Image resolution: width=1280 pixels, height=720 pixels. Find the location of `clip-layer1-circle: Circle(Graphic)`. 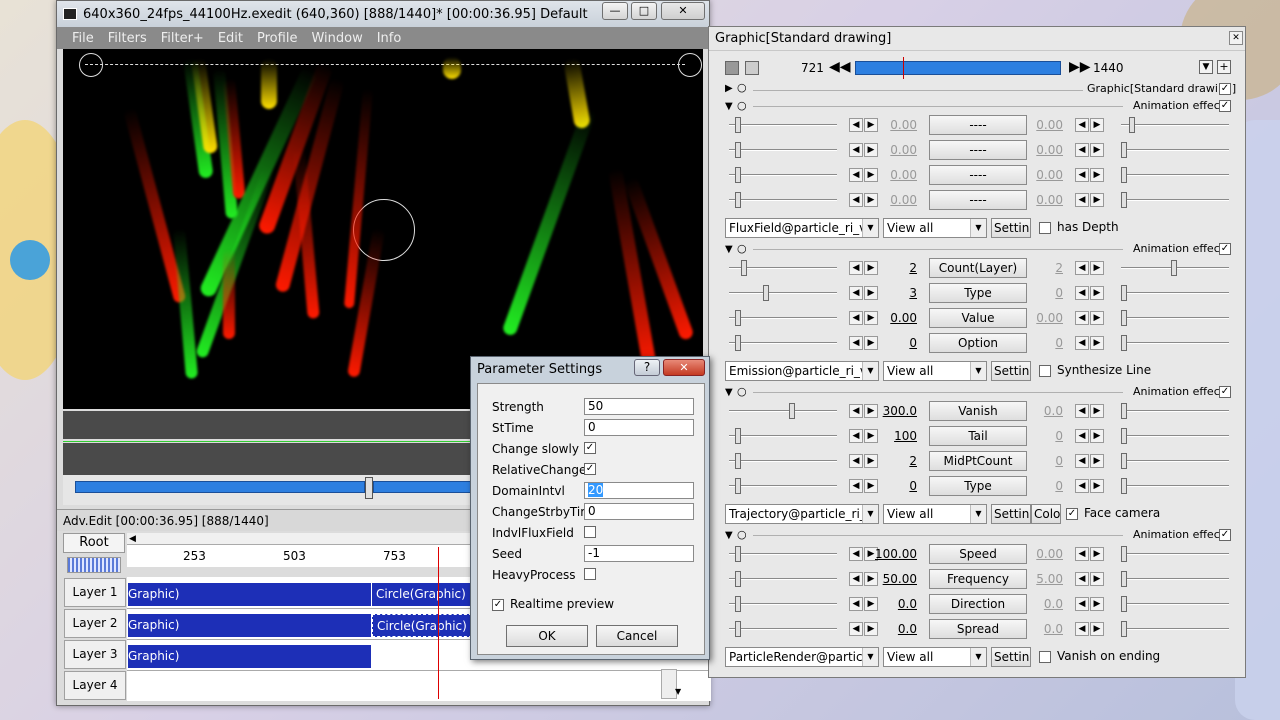

clip-layer1-circle: Circle(Graphic) is located at coordinates (422, 594).